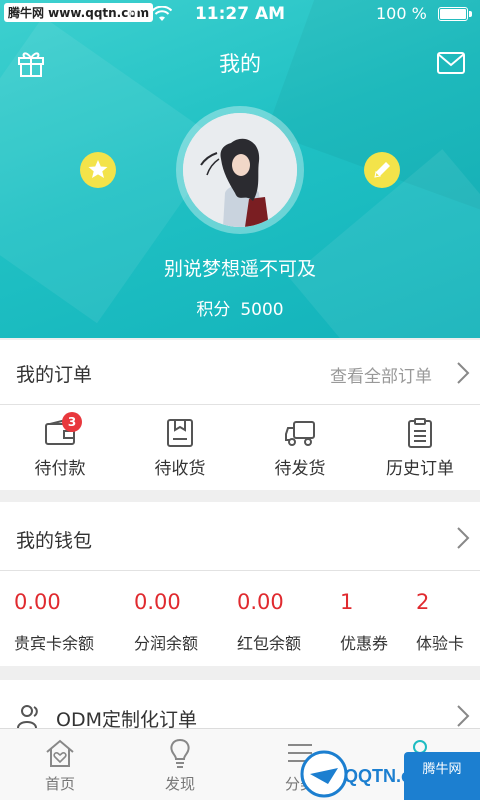 This screenshot has height=800, width=480. I want to click on pencil-icon, so click(382, 170).